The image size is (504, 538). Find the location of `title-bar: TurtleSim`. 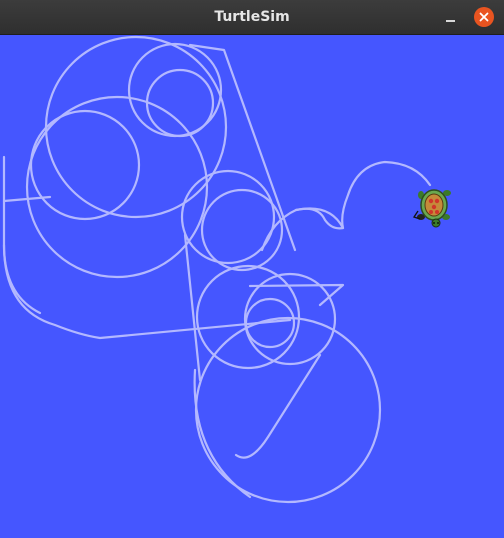

title-bar: TurtleSim is located at coordinates (252, 17).